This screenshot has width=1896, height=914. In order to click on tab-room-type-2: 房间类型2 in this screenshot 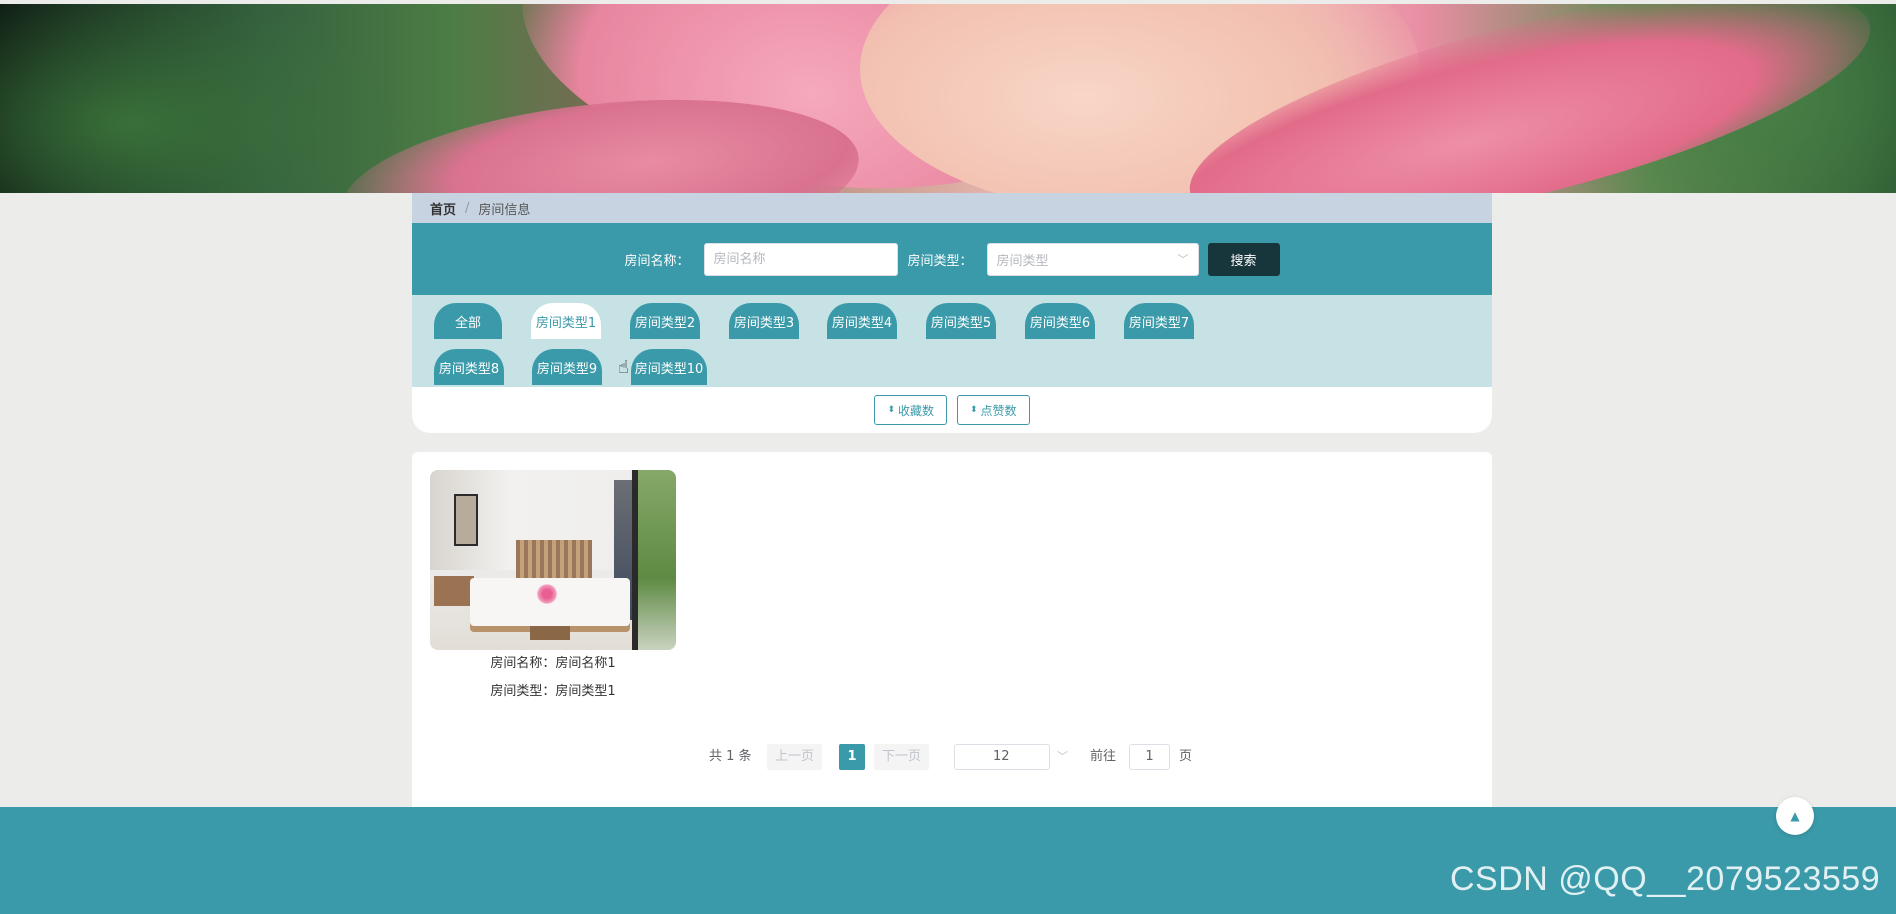, I will do `click(665, 321)`.